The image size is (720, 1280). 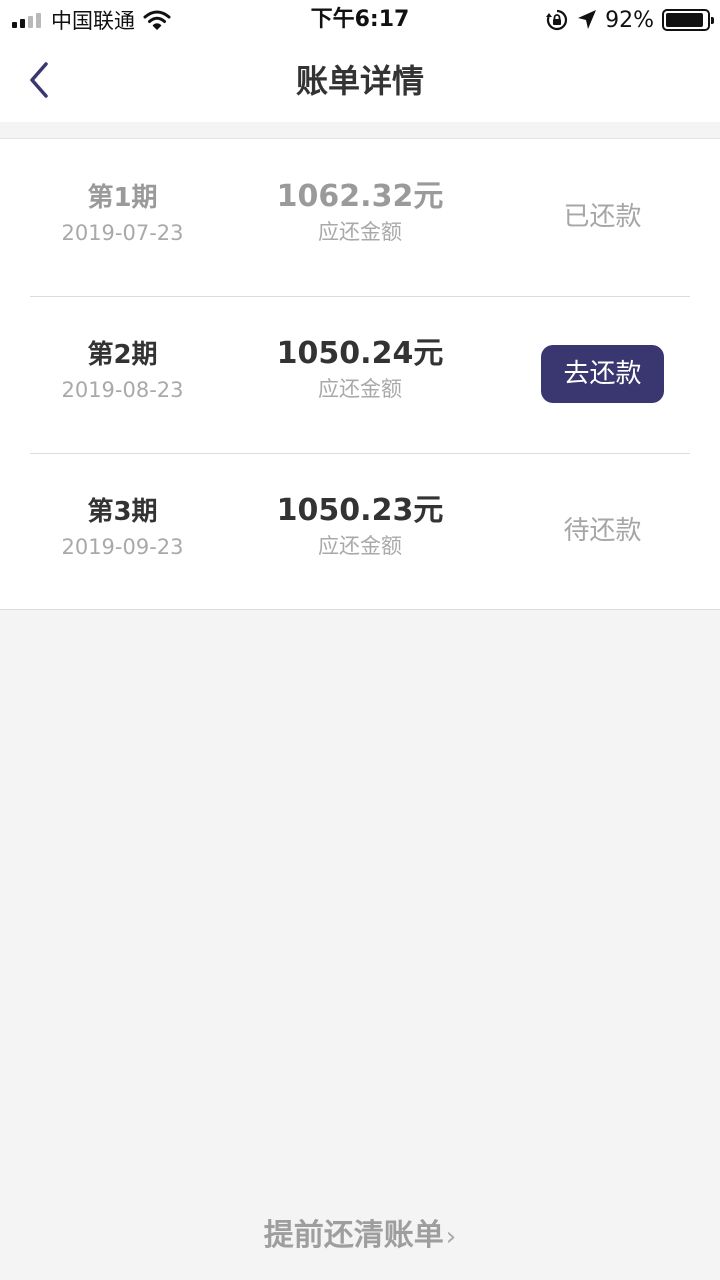 What do you see at coordinates (587, 19) in the screenshot?
I see `location-icon` at bounding box center [587, 19].